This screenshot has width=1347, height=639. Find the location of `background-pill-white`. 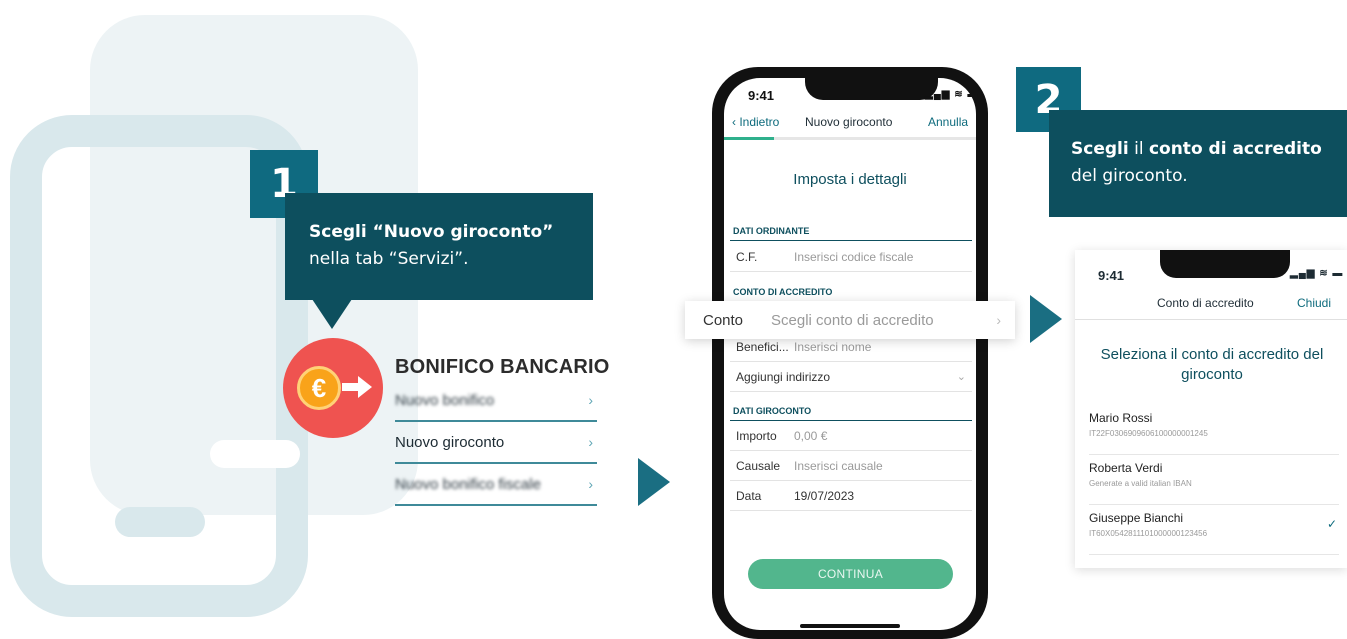

background-pill-white is located at coordinates (255, 454).